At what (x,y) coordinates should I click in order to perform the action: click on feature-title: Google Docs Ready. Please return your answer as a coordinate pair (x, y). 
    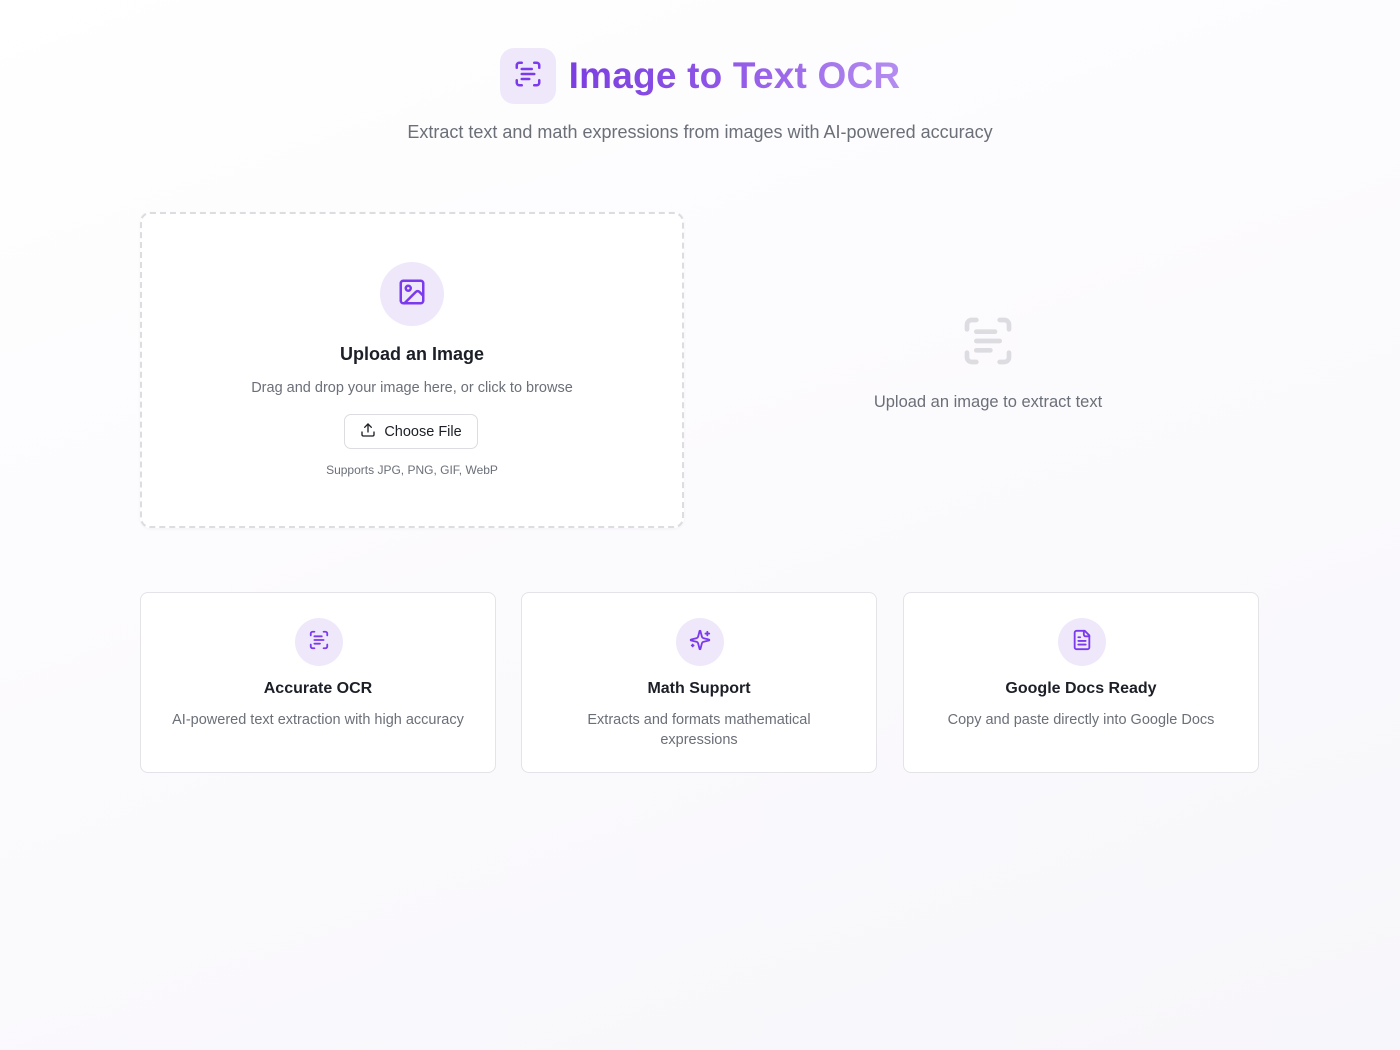
    Looking at the image, I should click on (1081, 688).